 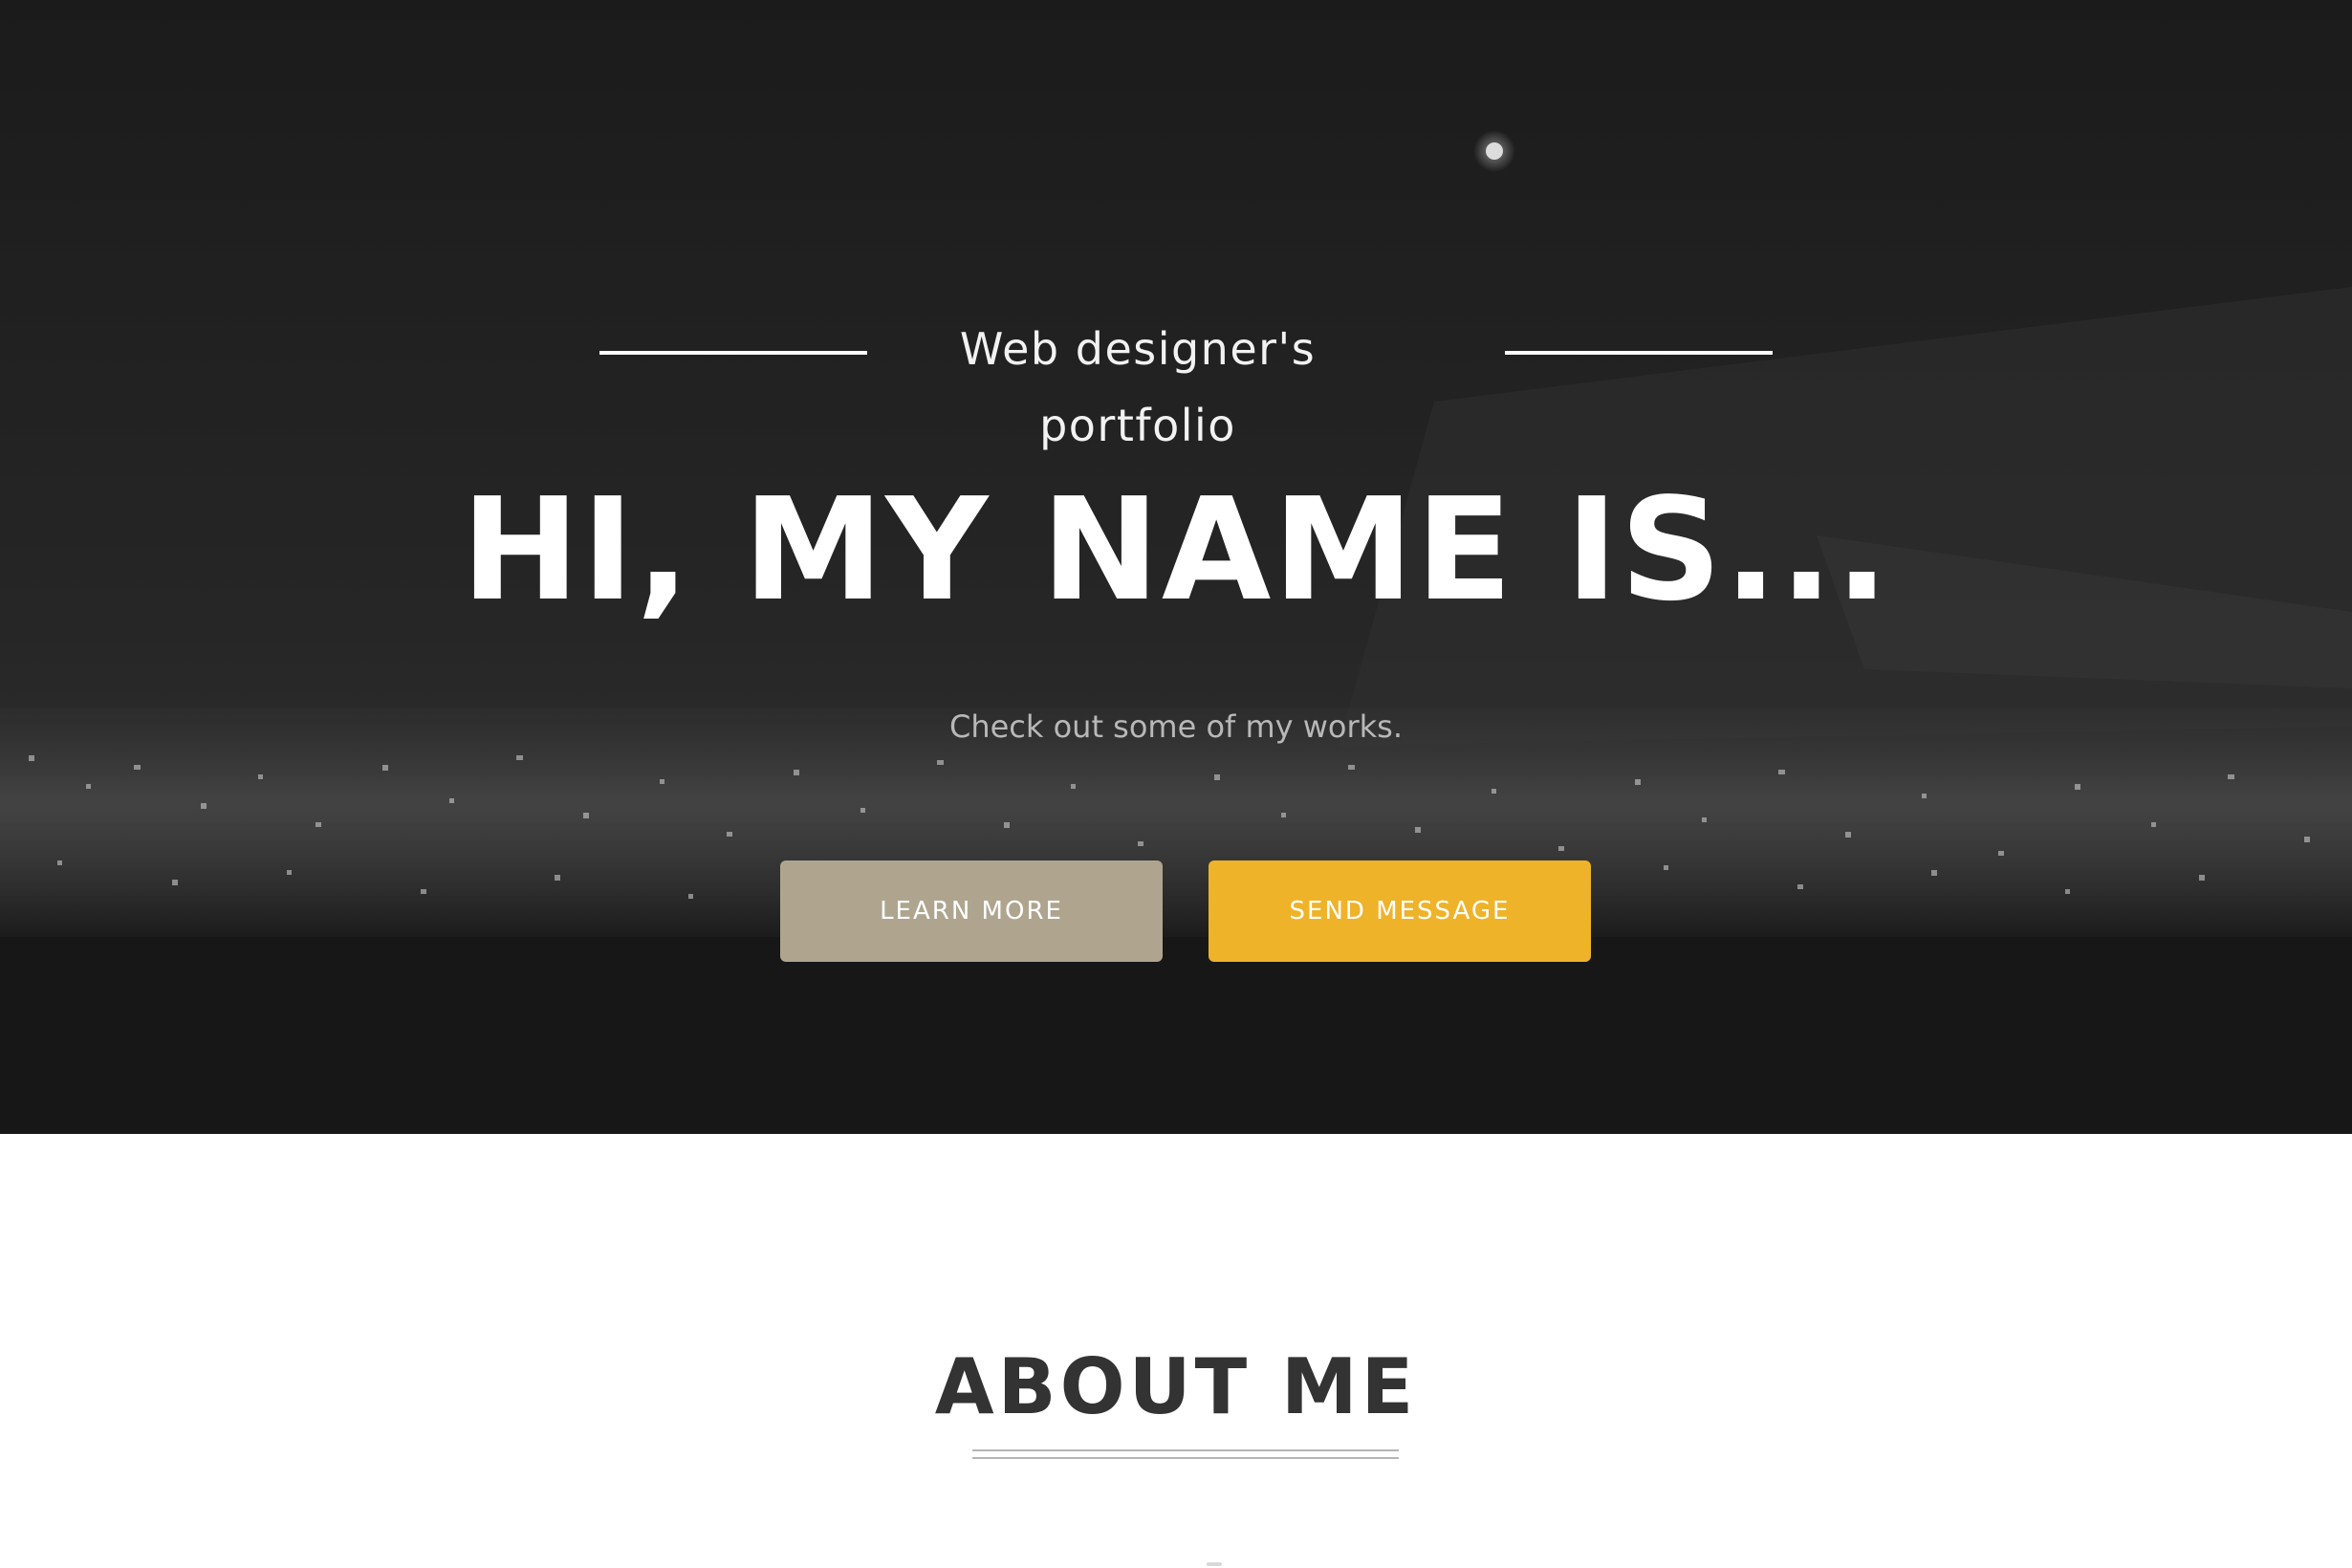 What do you see at coordinates (733, 353) in the screenshot?
I see `tagline-divider-left` at bounding box center [733, 353].